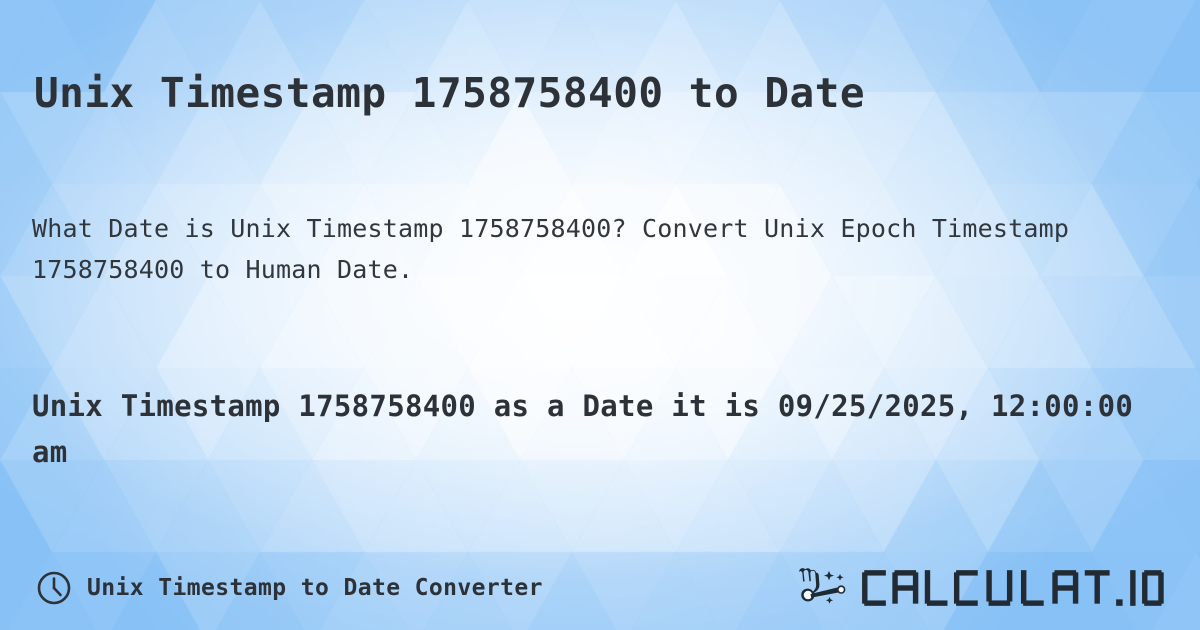 The height and width of the screenshot is (630, 1200). Describe the element at coordinates (450, 93) in the screenshot. I see `page-title: Unix Timestamp 1758758400 to Date` at that location.